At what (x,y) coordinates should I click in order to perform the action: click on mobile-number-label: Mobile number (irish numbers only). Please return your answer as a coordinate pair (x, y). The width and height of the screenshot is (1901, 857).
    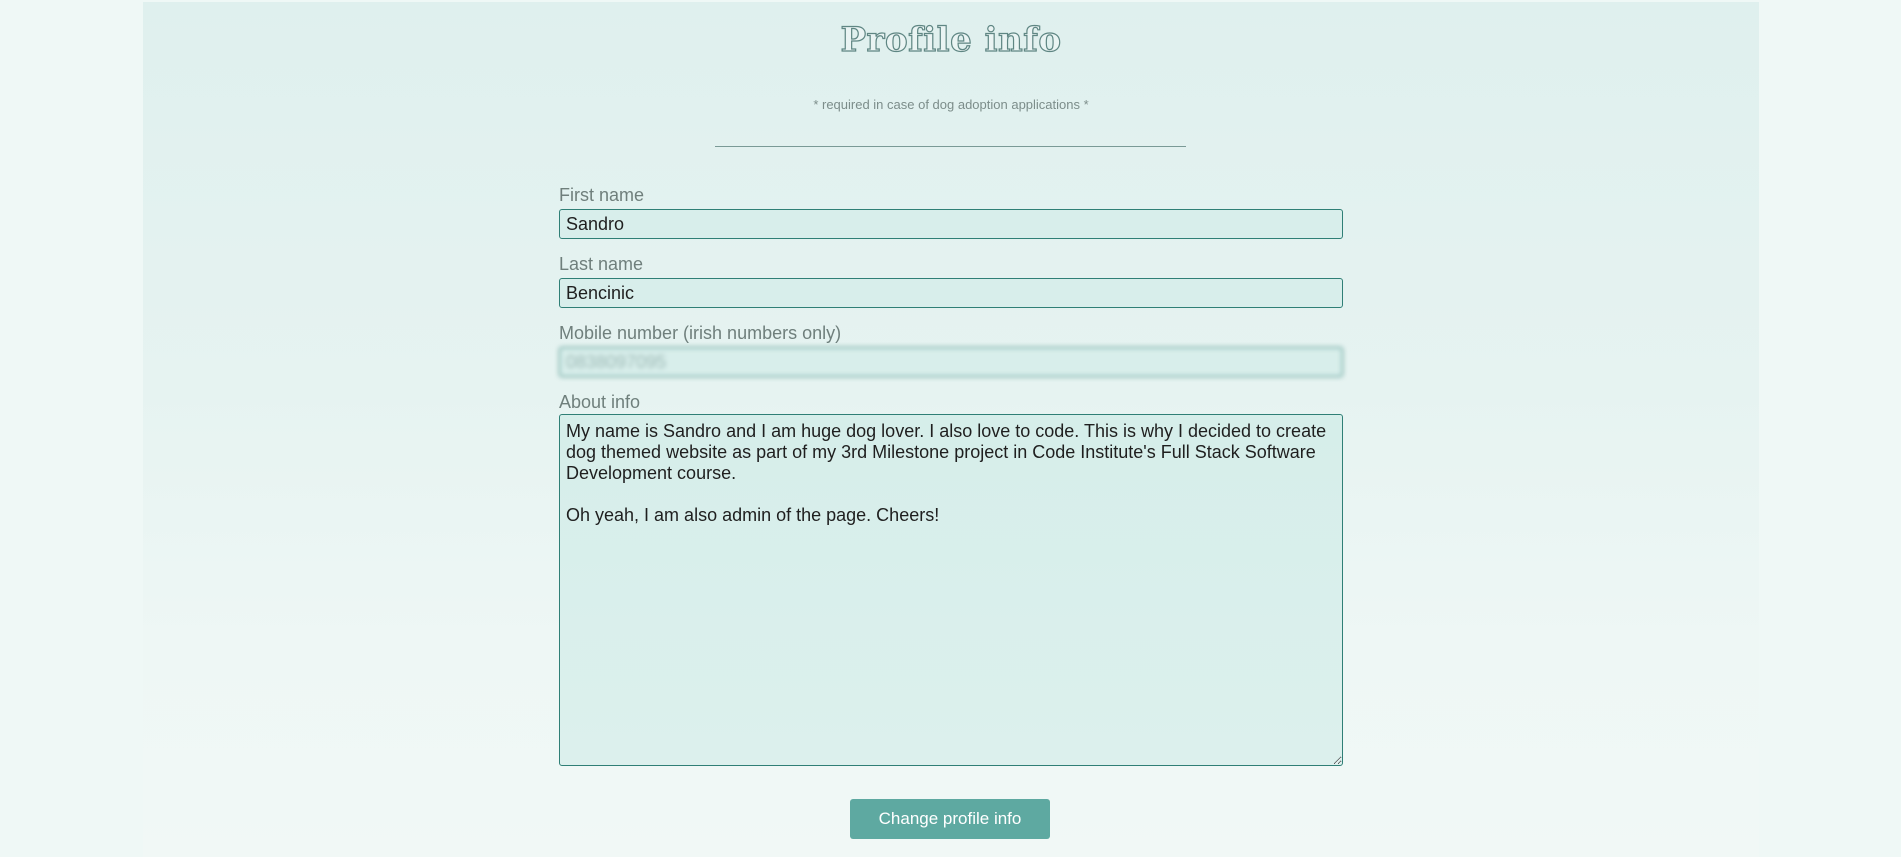
    Looking at the image, I should click on (700, 333).